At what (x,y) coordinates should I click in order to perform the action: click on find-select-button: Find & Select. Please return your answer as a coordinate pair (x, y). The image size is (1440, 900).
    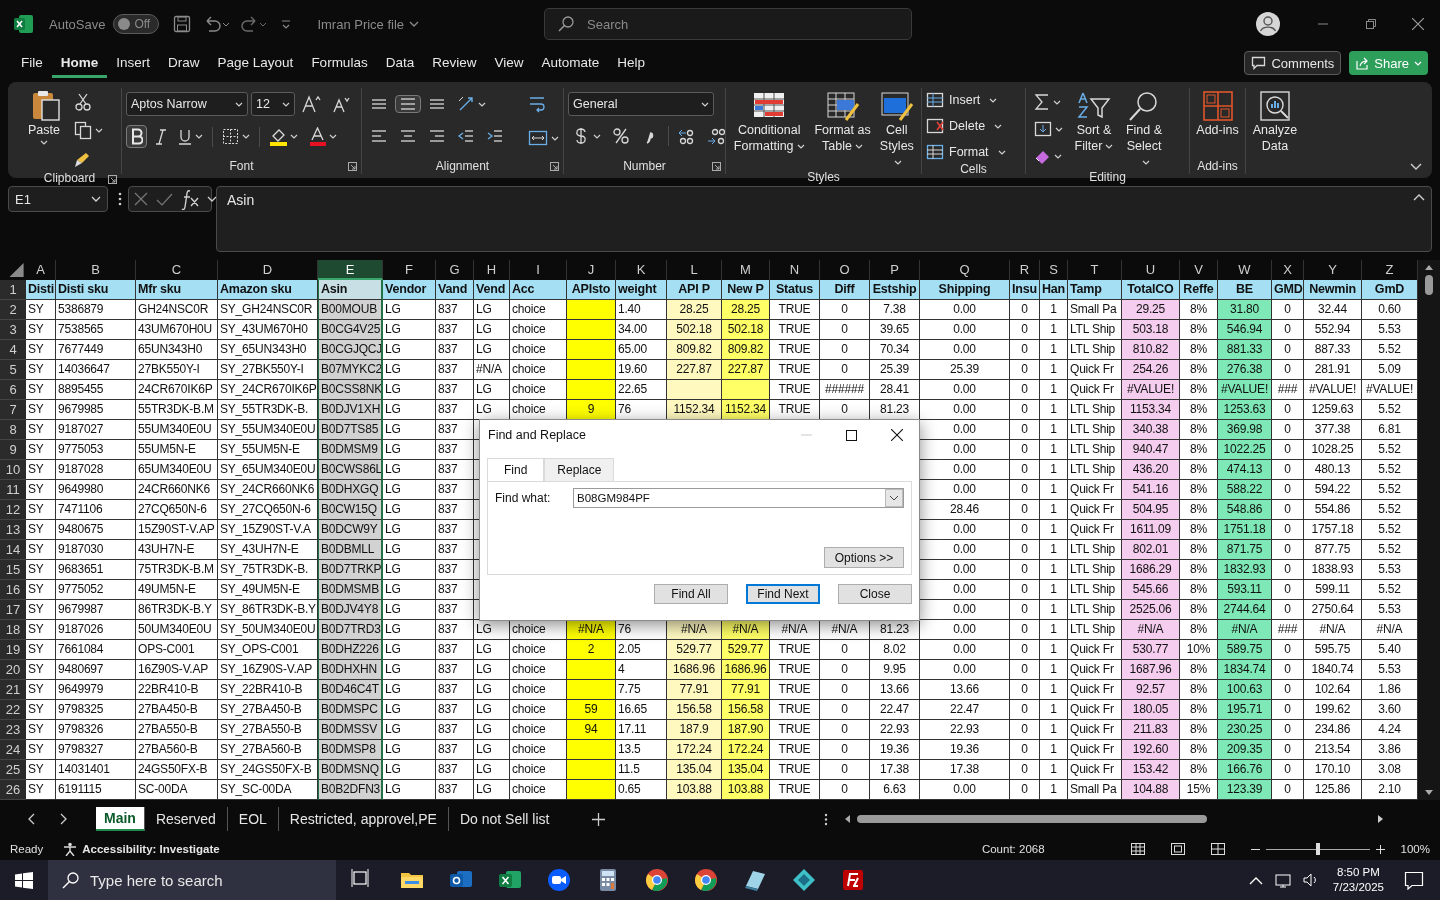
    Looking at the image, I should click on (1144, 129).